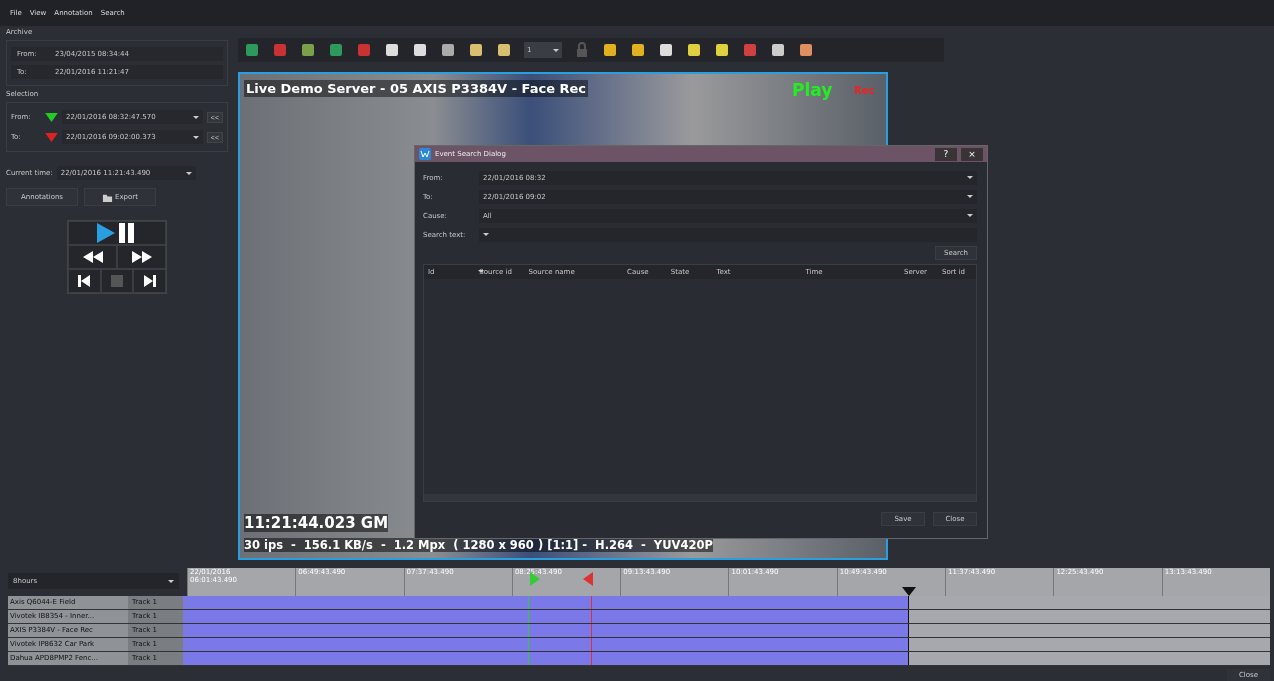  I want to click on skip-forward-button, so click(149, 281).